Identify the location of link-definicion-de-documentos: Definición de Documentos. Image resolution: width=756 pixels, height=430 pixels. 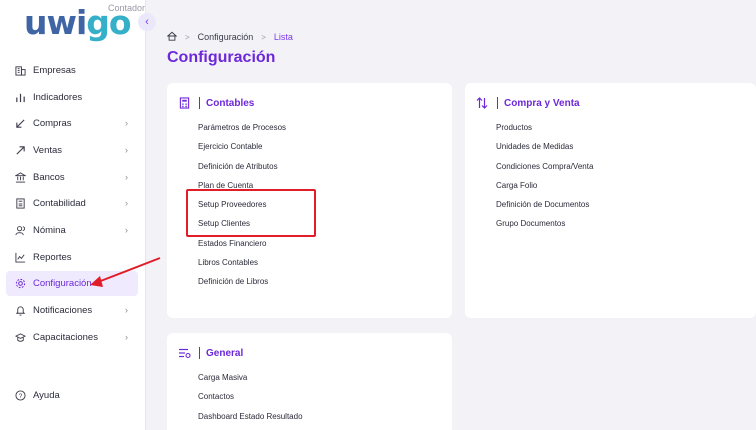
(544, 208).